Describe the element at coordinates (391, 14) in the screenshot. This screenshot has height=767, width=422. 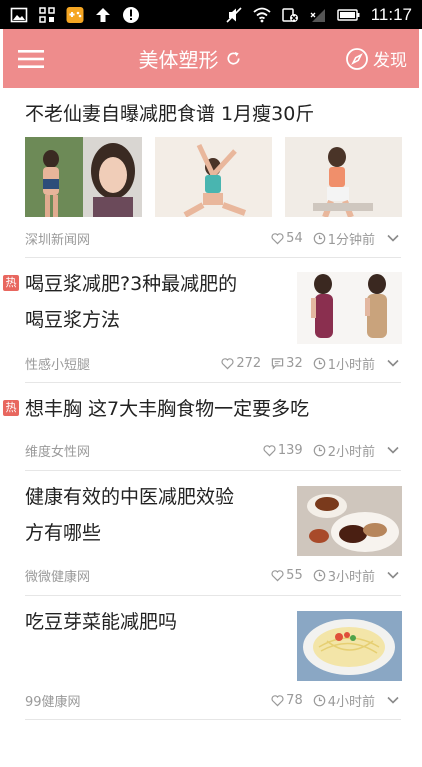
I see `status-time: 11:17` at that location.